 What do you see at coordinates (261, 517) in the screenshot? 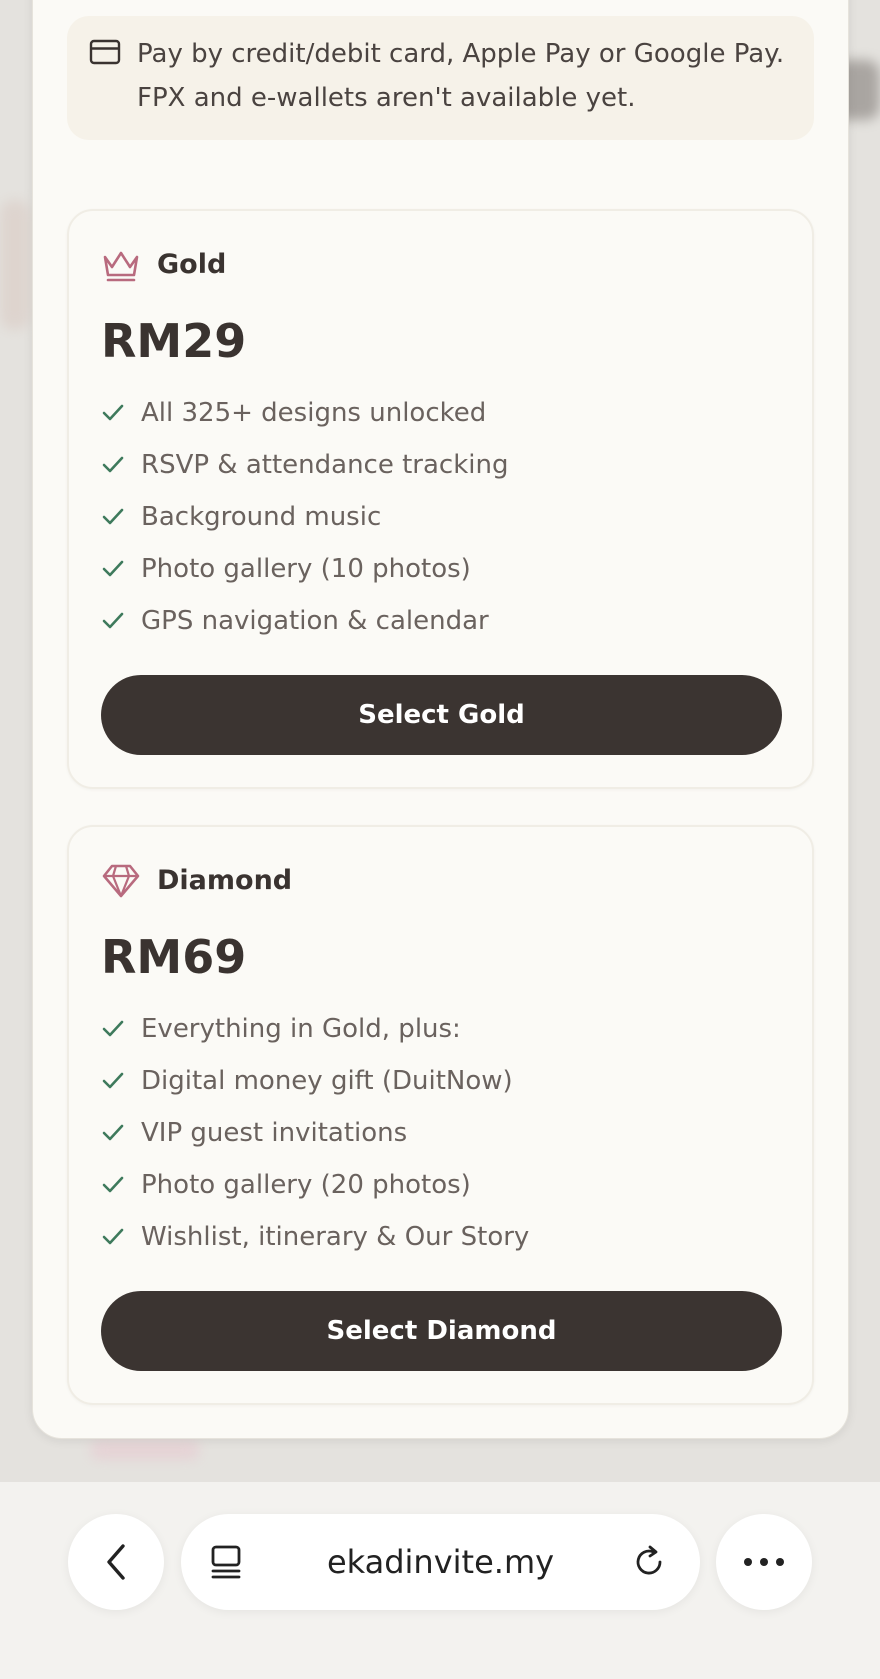
I see `feature-text: Background music` at bounding box center [261, 517].